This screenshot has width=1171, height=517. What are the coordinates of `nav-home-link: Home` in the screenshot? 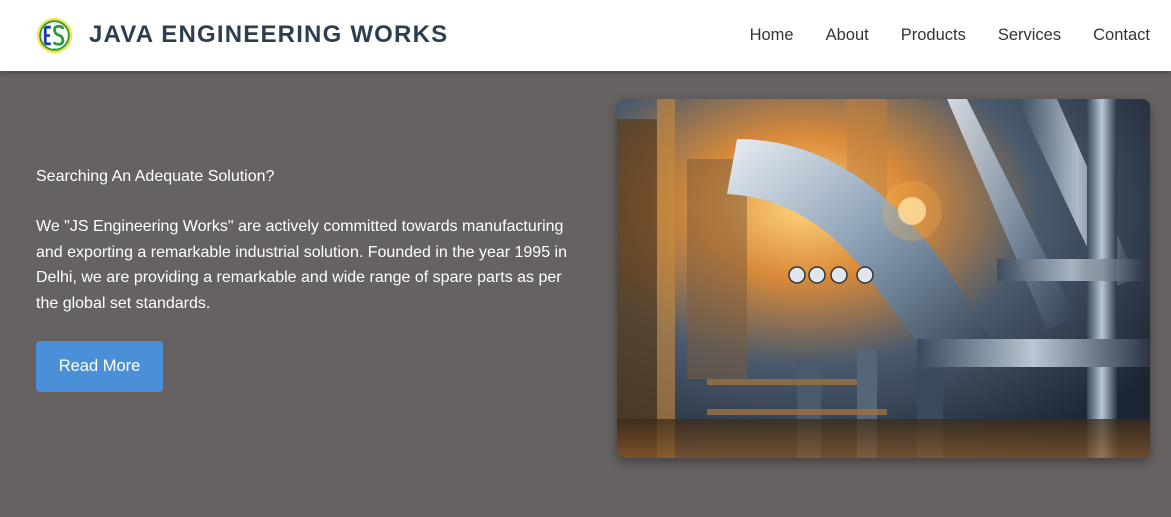 It's located at (772, 35).